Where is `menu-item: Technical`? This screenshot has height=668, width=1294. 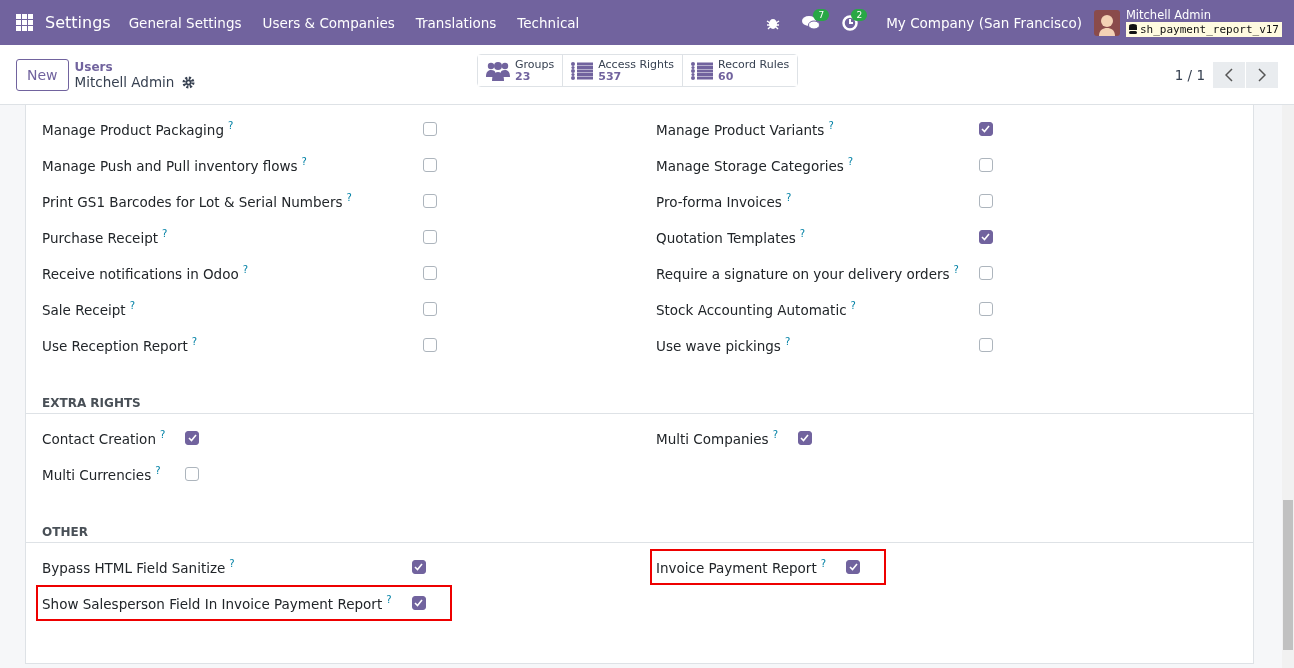
menu-item: Technical is located at coordinates (548, 22).